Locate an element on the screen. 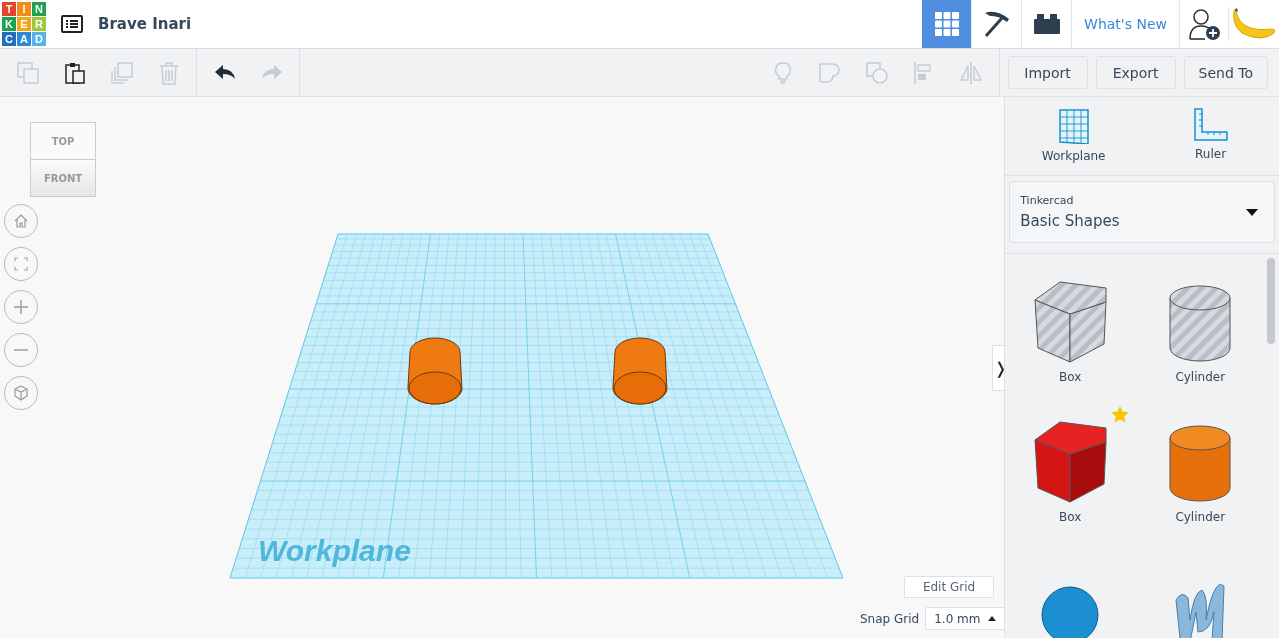 The image size is (1279, 638). ruler-icon is located at coordinates (1210, 125).